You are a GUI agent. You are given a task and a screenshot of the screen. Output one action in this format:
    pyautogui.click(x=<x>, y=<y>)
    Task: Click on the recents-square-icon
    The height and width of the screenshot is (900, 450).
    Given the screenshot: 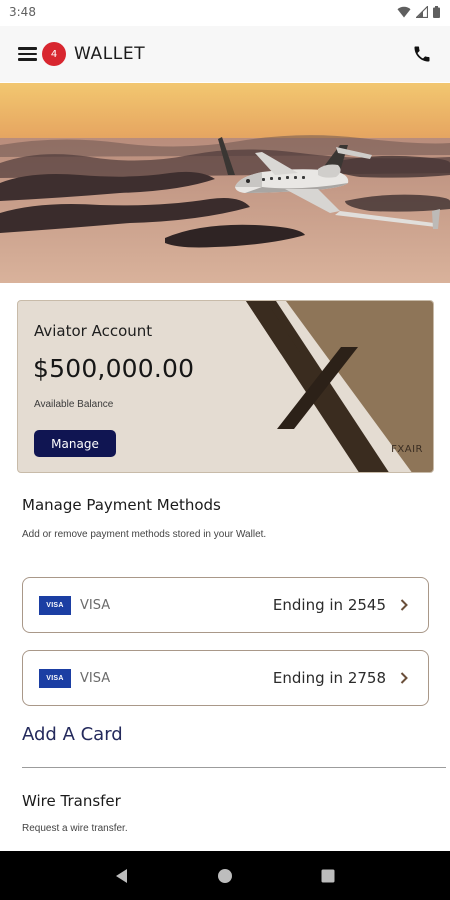 What is the action you would take?
    pyautogui.click(x=328, y=876)
    